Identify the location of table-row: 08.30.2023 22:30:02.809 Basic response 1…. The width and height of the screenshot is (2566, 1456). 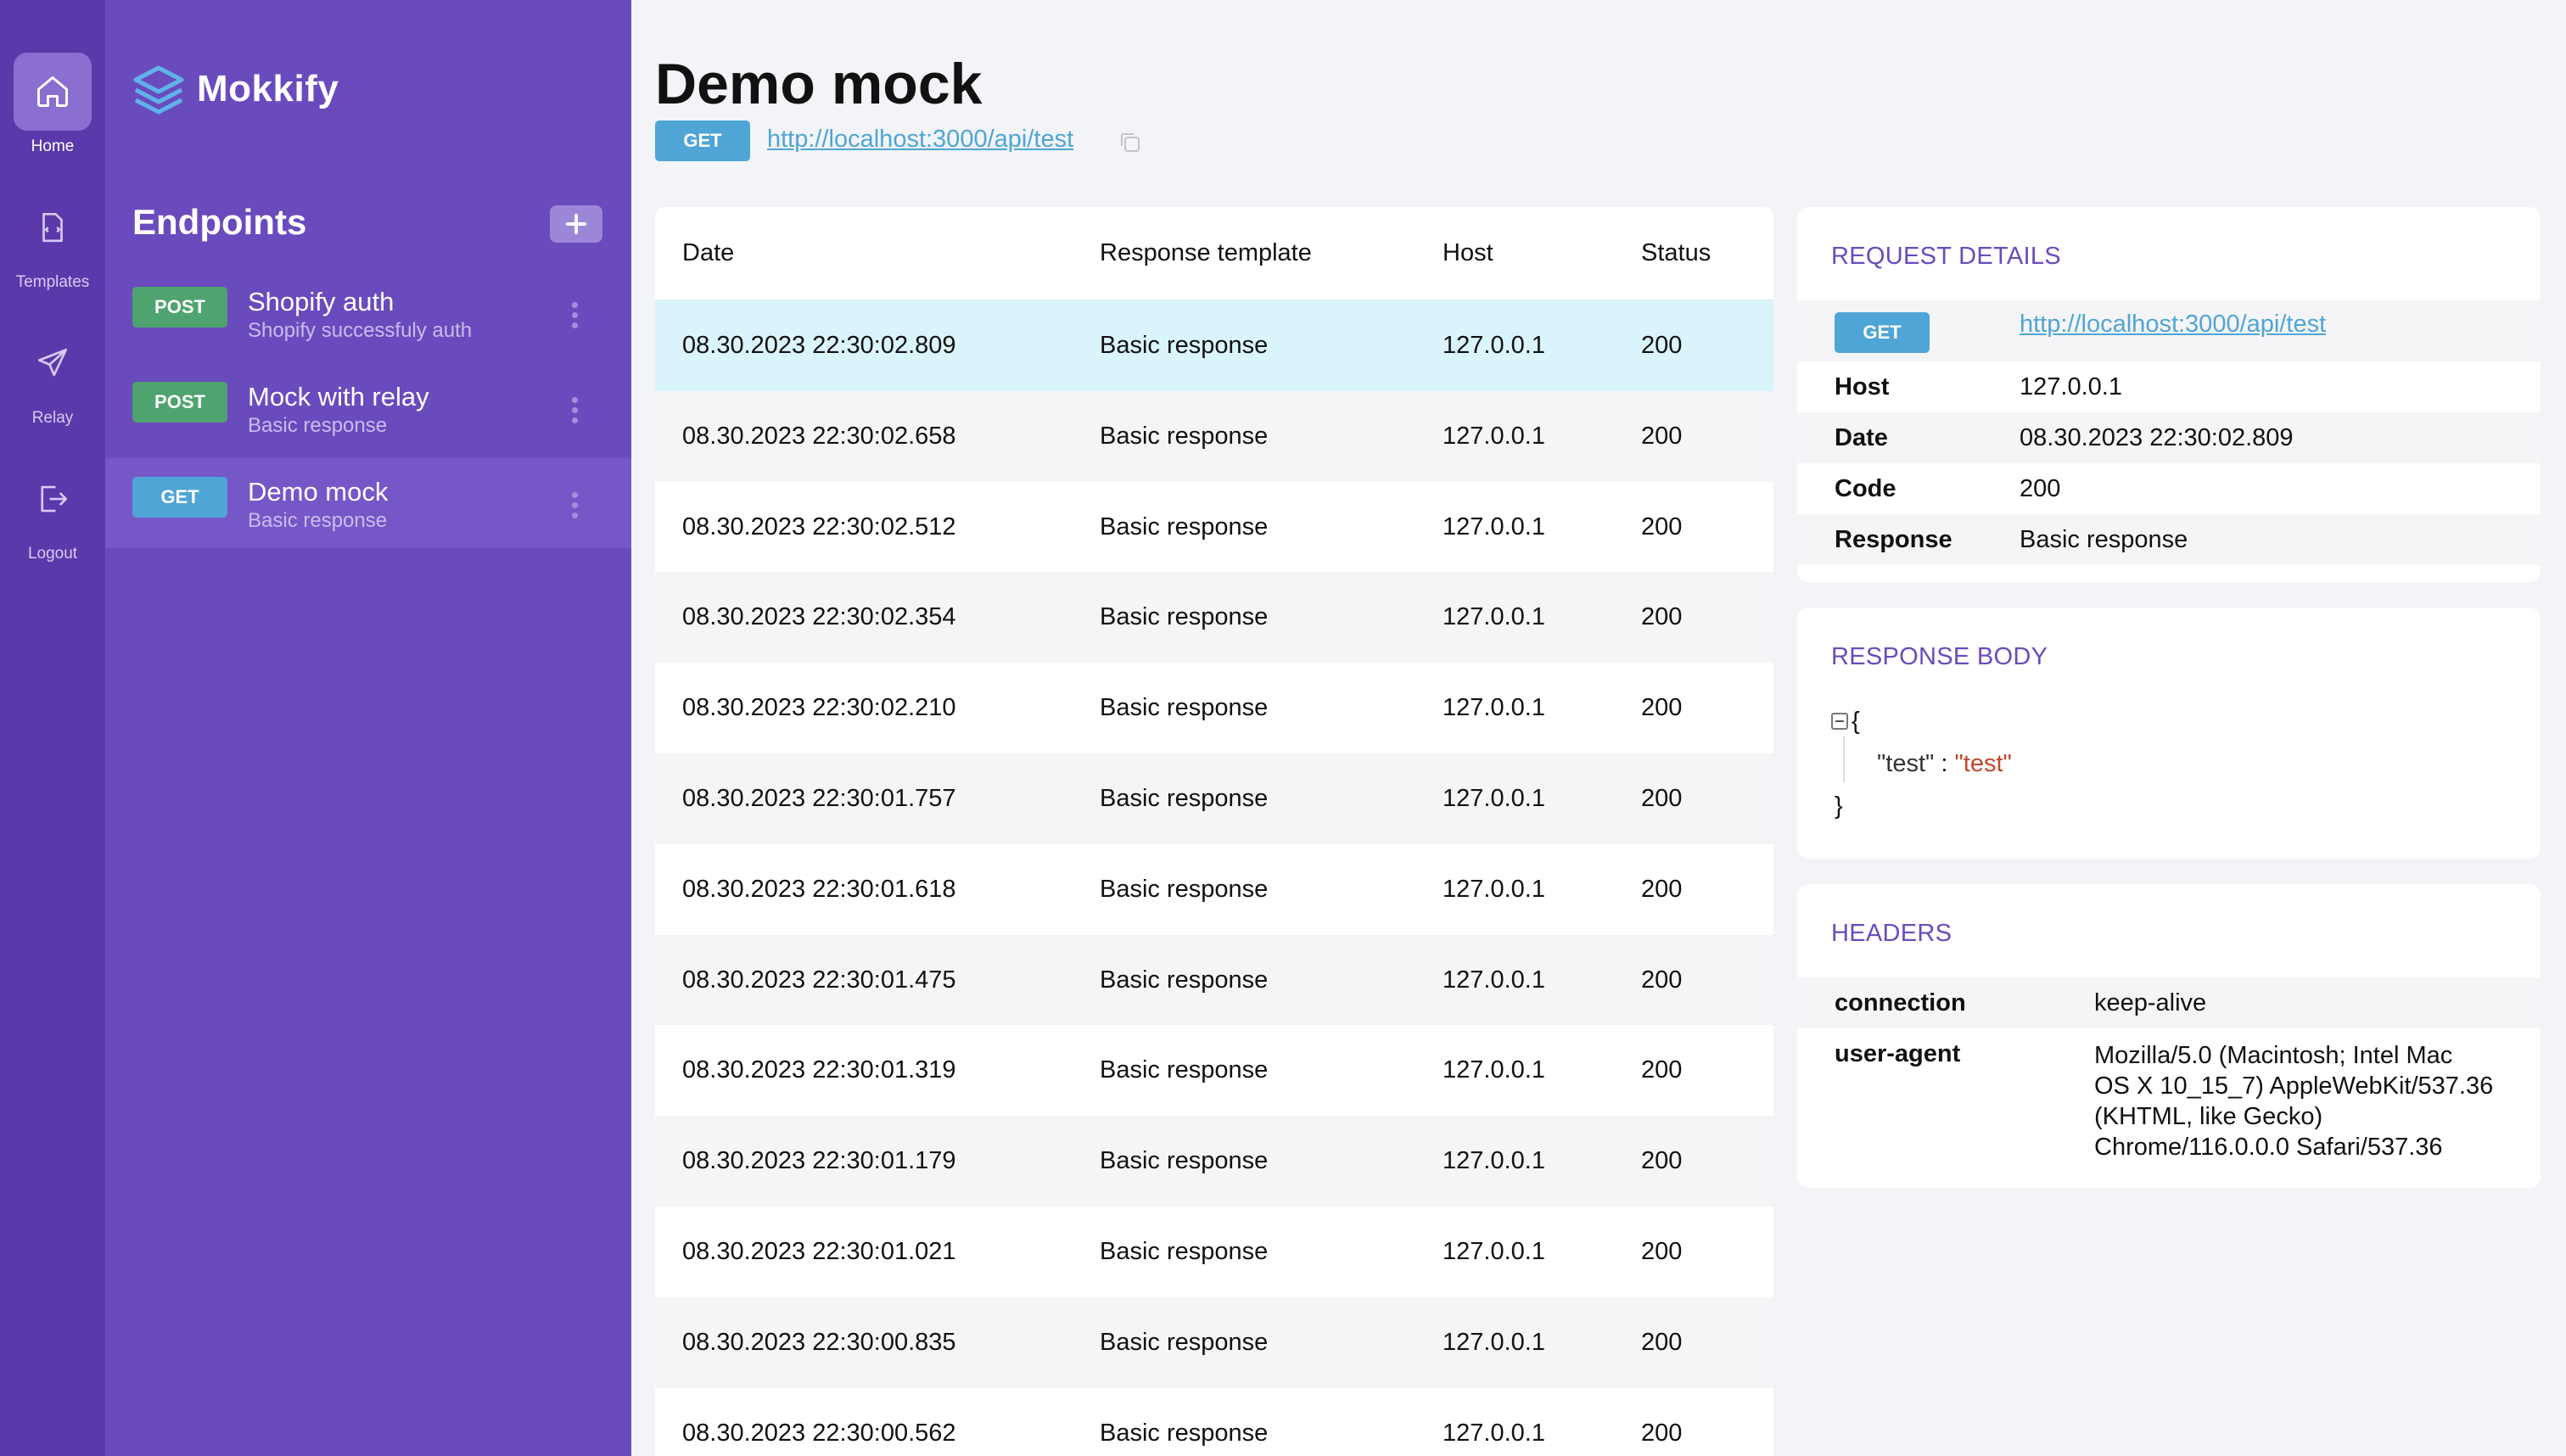
(1214, 345).